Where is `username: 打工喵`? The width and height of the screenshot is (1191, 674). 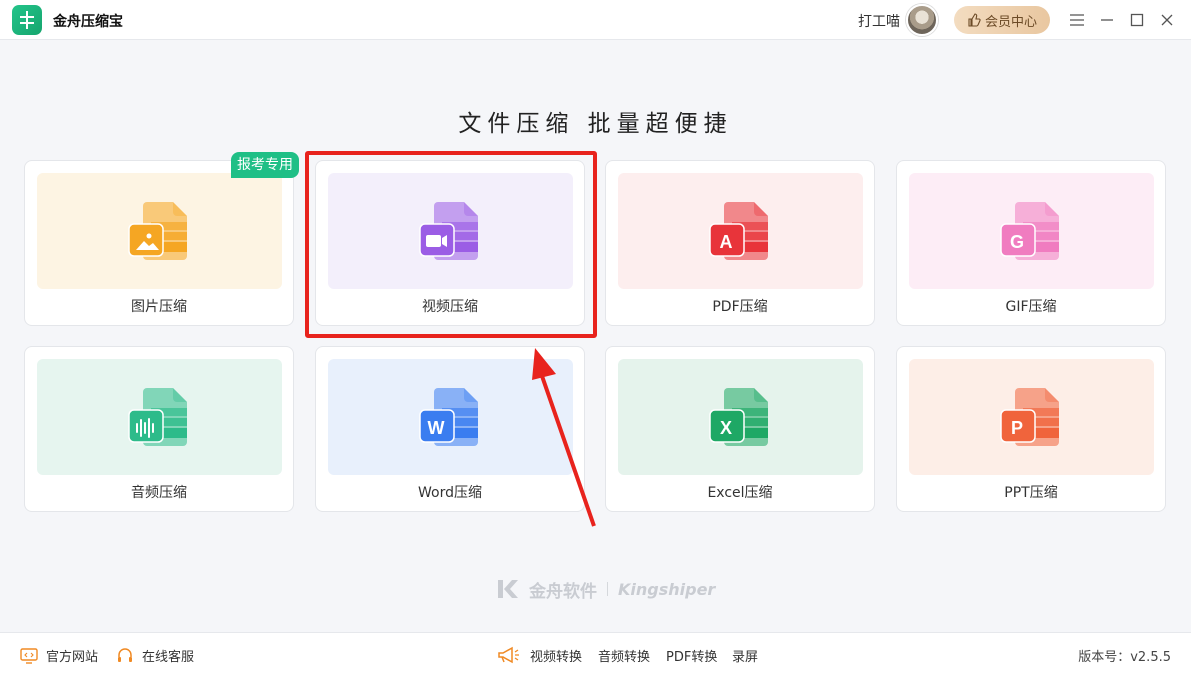 username: 打工喵 is located at coordinates (879, 21).